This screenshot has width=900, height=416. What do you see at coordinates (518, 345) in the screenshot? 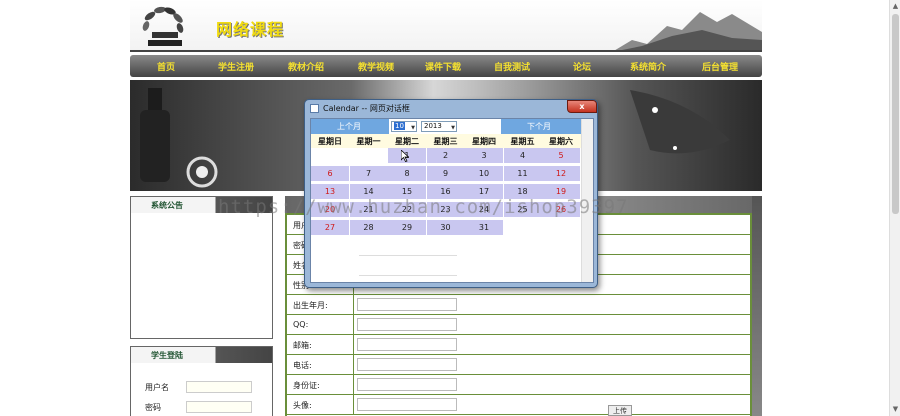
I see `form-row: 邮箱:` at bounding box center [518, 345].